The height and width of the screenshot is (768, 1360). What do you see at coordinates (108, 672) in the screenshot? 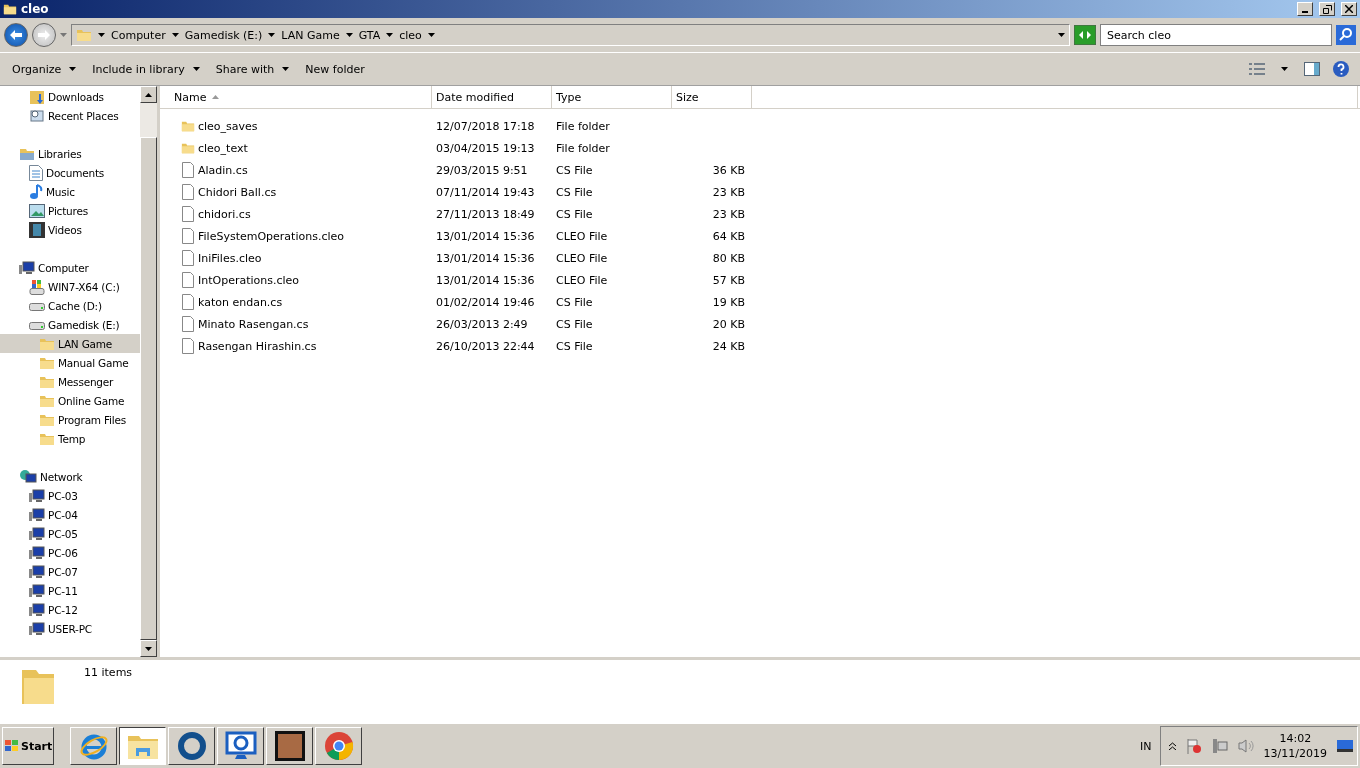
I see `item-count: 11 items` at bounding box center [108, 672].